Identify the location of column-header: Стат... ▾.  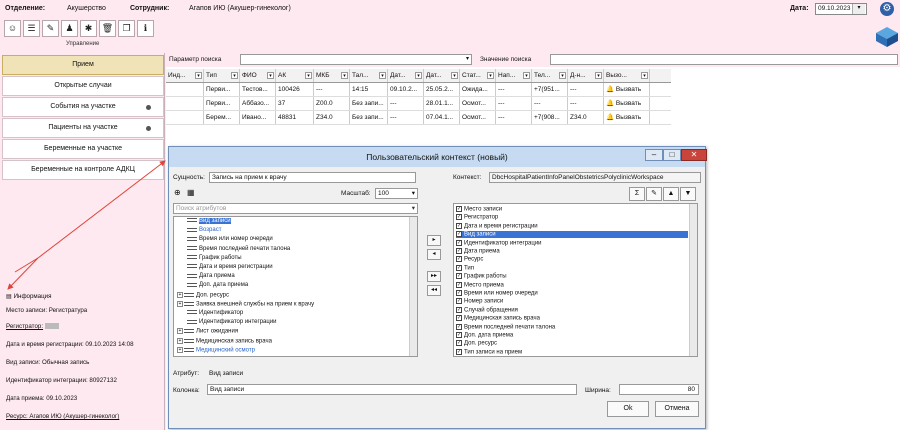
(478, 75).